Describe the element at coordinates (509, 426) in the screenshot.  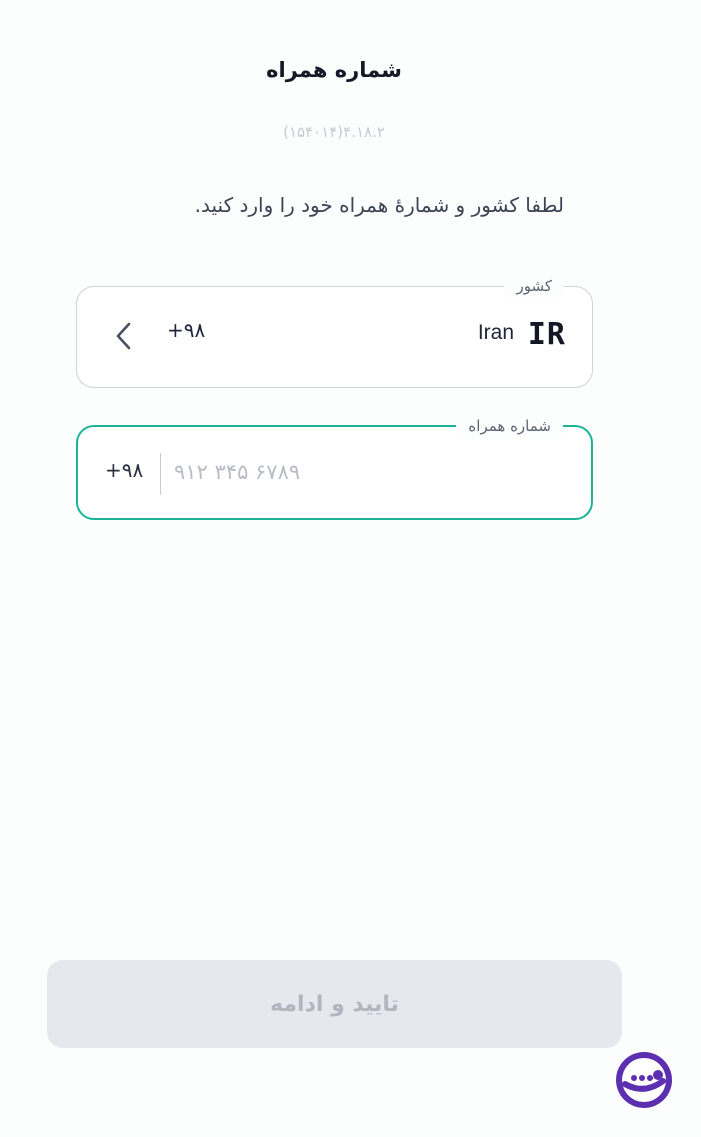
I see `phone-field-label: شماره همراه` at that location.